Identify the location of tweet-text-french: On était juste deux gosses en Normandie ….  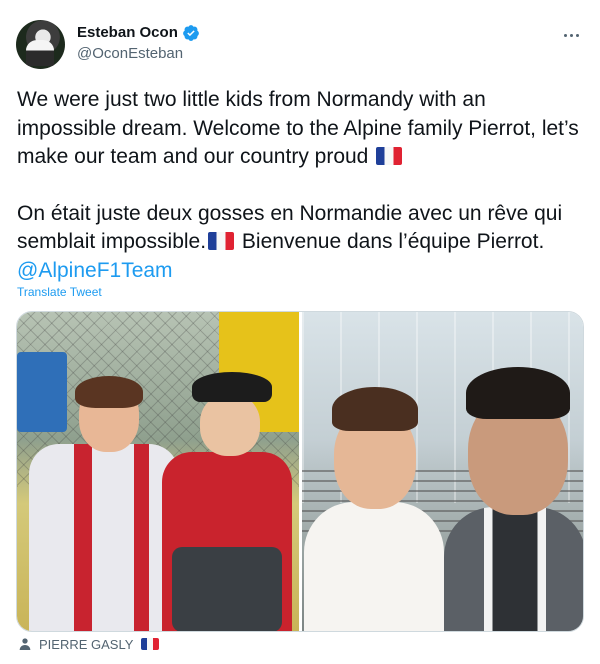
(302, 243).